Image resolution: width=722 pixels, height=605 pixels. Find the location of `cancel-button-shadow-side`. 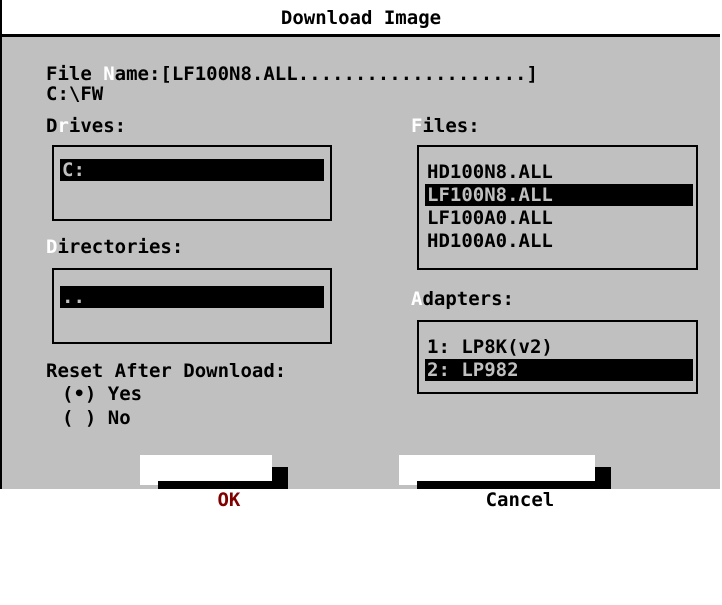

cancel-button-shadow-side is located at coordinates (603, 478).